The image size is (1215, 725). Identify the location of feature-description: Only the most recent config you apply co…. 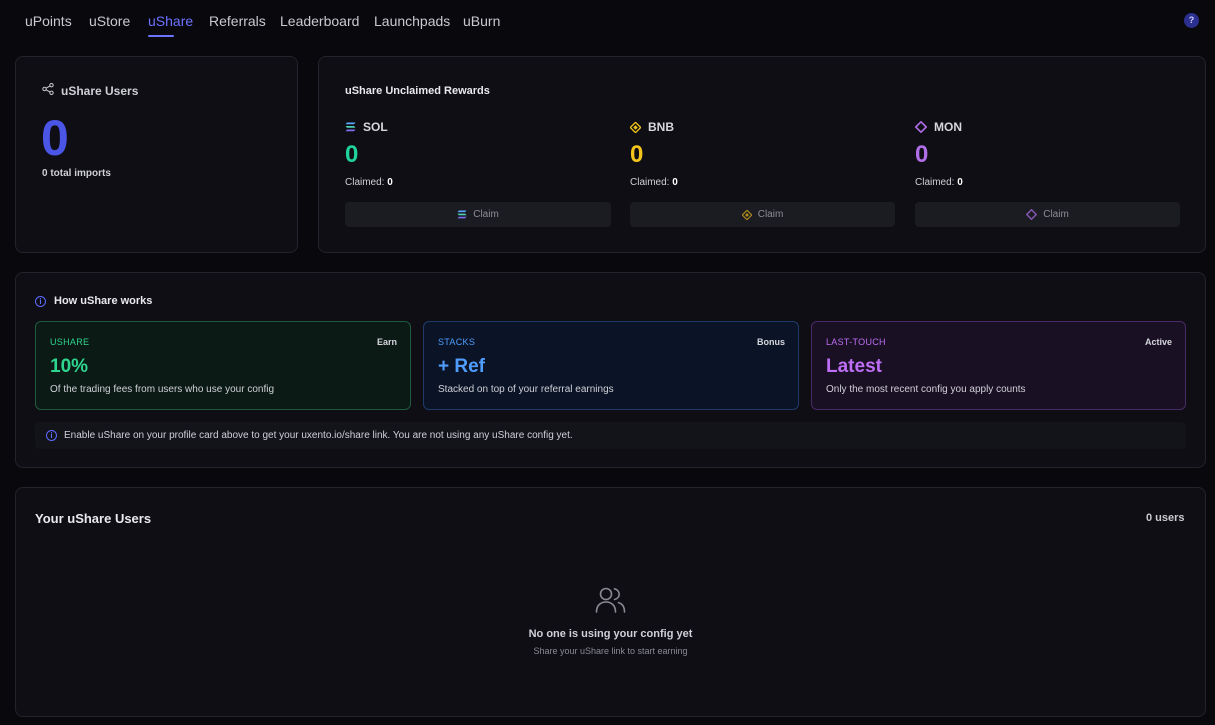
(926, 389).